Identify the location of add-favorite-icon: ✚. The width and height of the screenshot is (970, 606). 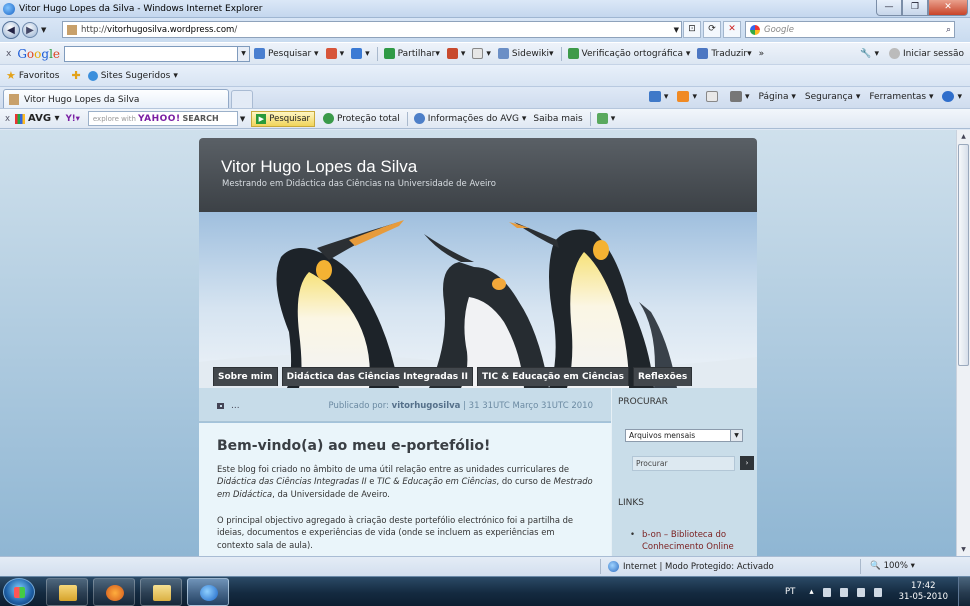
(76, 75).